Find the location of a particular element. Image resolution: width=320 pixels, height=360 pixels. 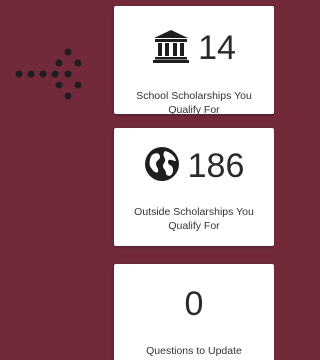

dotted-arrow-right-icon is located at coordinates (48, 74).